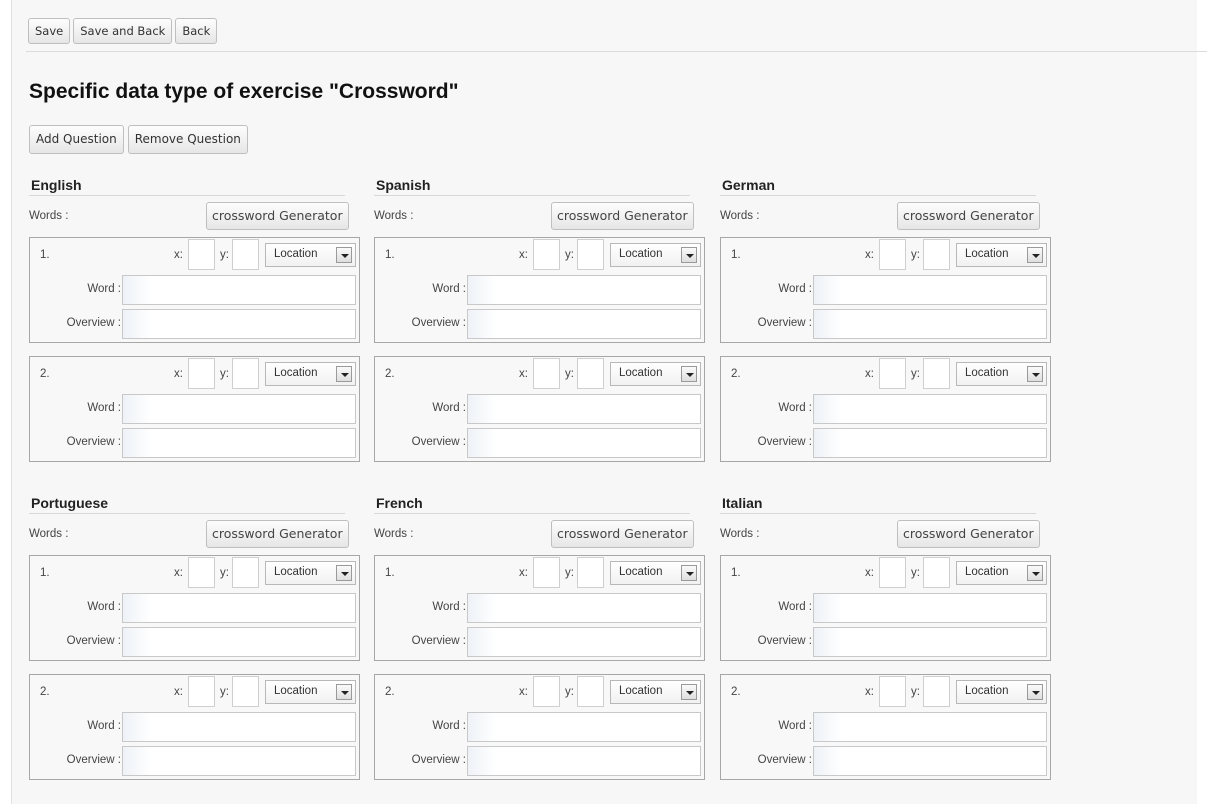  Describe the element at coordinates (196, 31) in the screenshot. I see `back-button: Back` at that location.